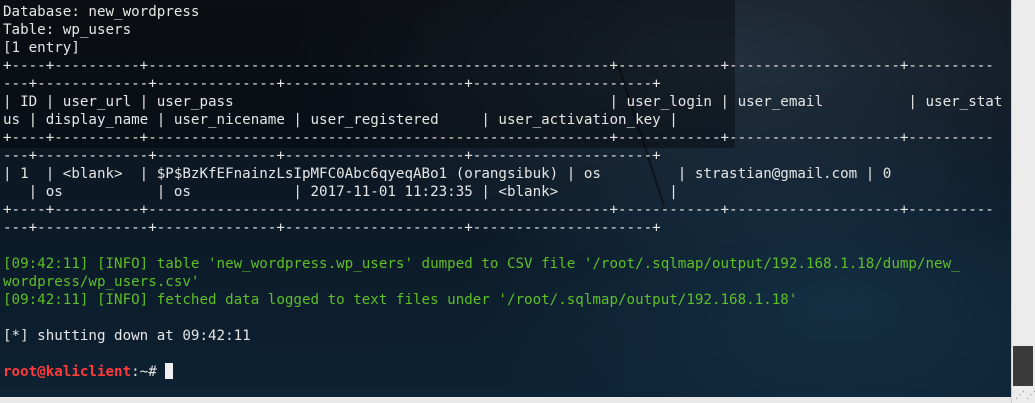  I want to click on output-line-entry-count: [1 entry], so click(41, 48).